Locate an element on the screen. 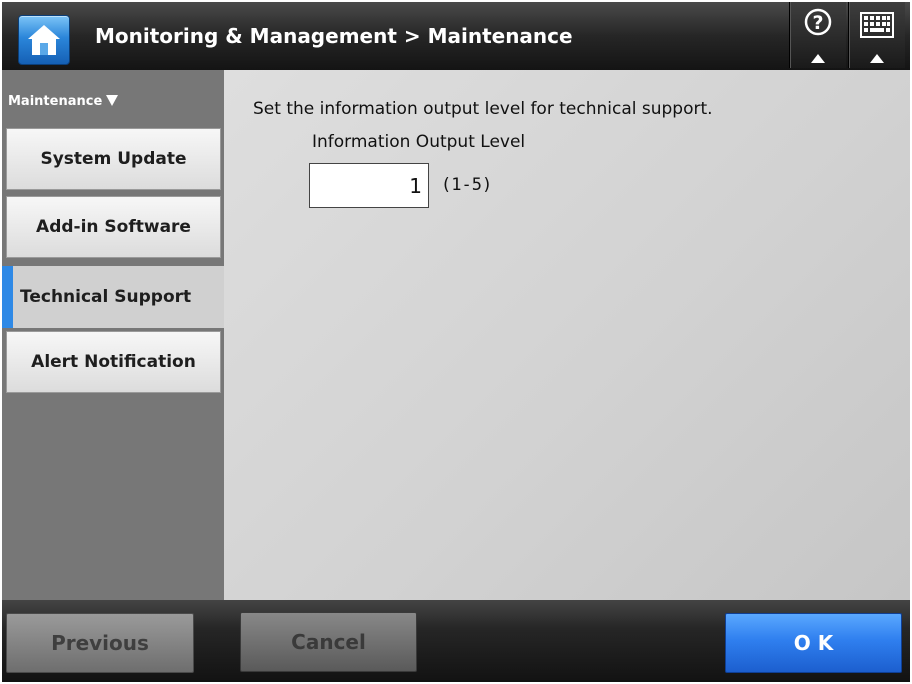 This screenshot has height=684, width=912. header-bar: Monitoring & Management > Maintenance ? is located at coordinates (456, 36).